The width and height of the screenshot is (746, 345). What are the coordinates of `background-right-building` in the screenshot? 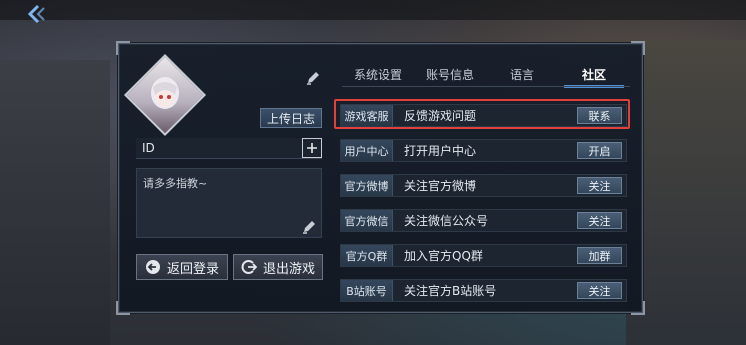 It's located at (686, 192).